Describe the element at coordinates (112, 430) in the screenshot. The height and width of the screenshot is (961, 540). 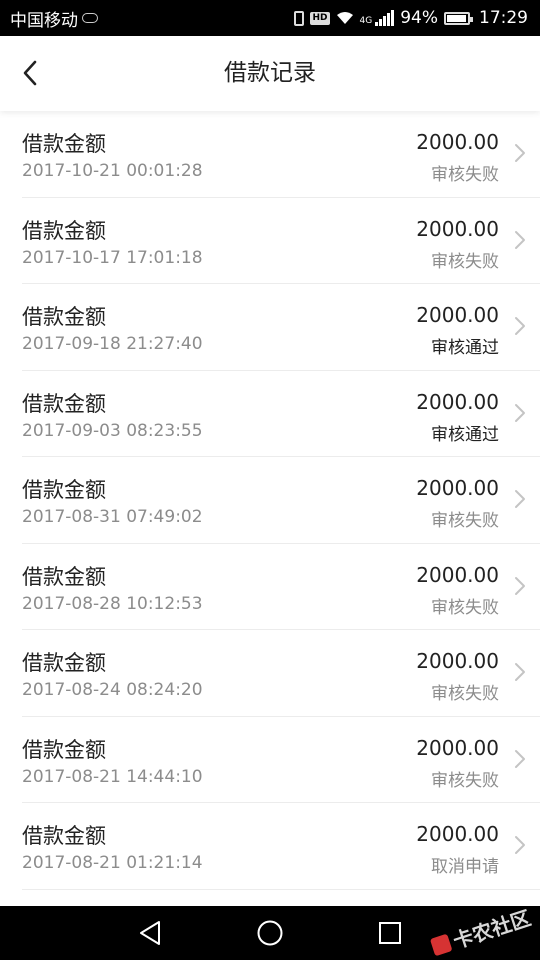
I see `record-date: 2017-09-03 08:23:55` at that location.